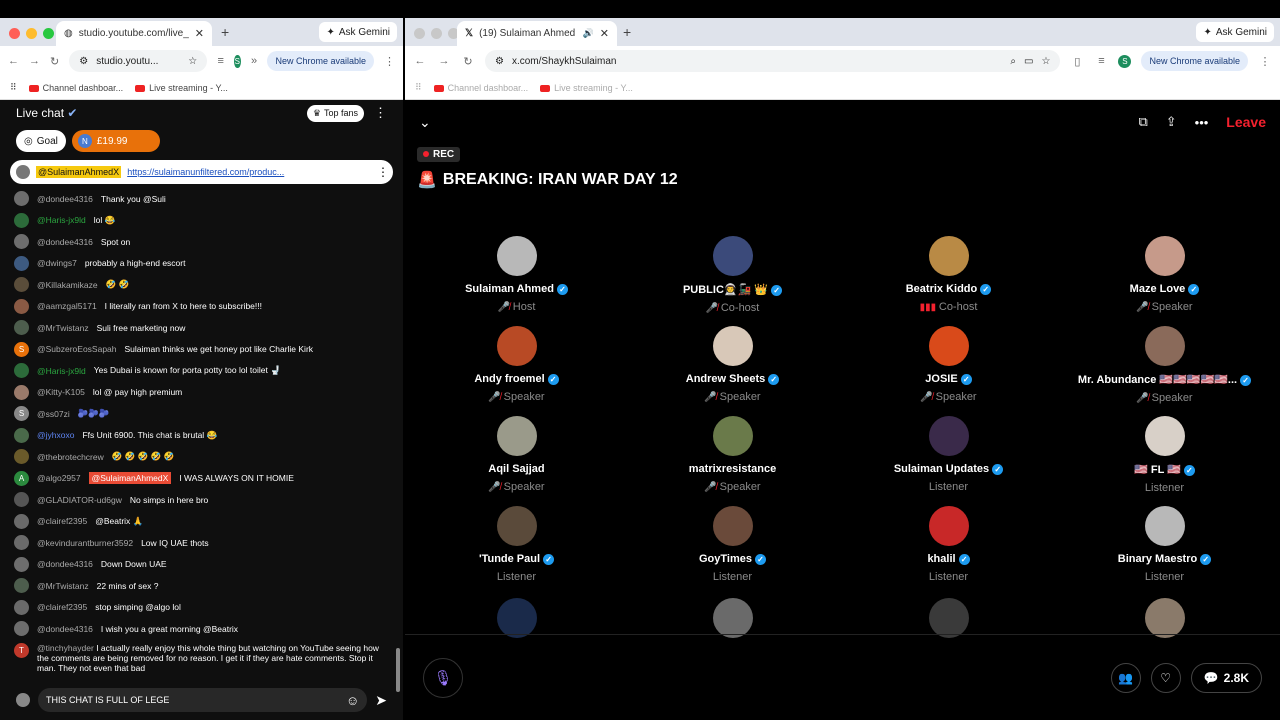 The height and width of the screenshot is (720, 1280). Describe the element at coordinates (732, 544) in the screenshot. I see `participant: GoyTimes ✓ Listener` at that location.